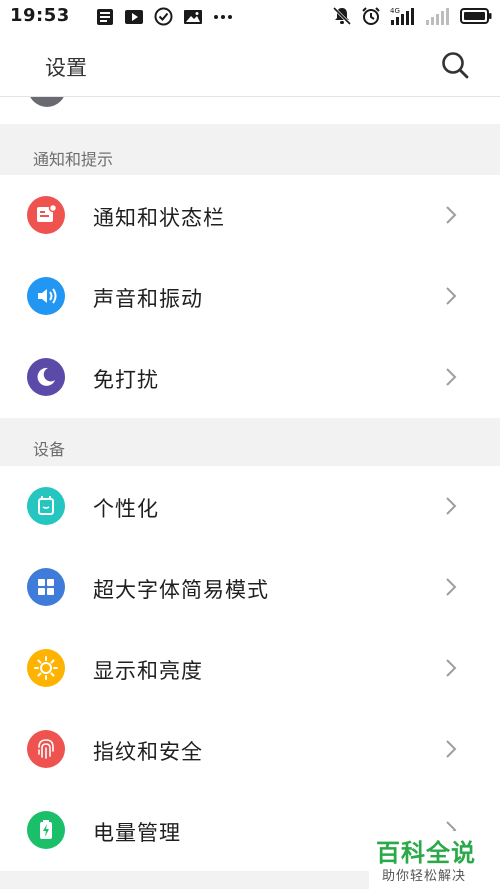 The height and width of the screenshot is (889, 500). What do you see at coordinates (46, 506) in the screenshot?
I see `personalize-icon` at bounding box center [46, 506].